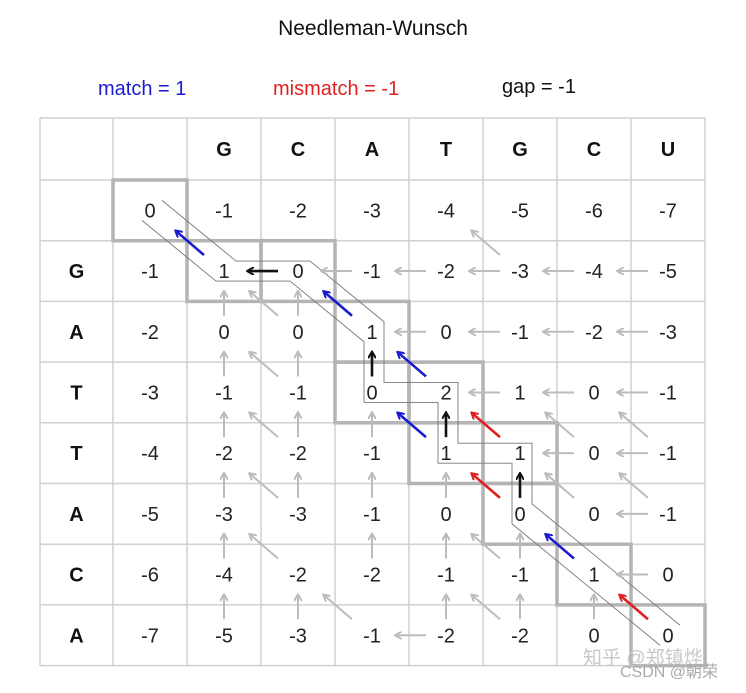 The image size is (746, 693). What do you see at coordinates (373, 28) in the screenshot?
I see `diagram-title: Needleman-Wunsch` at bounding box center [373, 28].